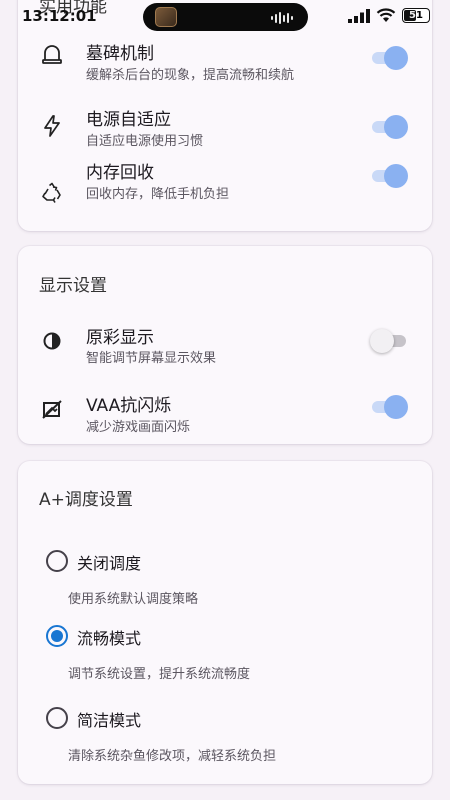 The width and height of the screenshot is (450, 800). Describe the element at coordinates (225, 736) in the screenshot. I see `option-clean: 简洁模式 清除系统杂鱼修改项，减轻系统负担` at that location.